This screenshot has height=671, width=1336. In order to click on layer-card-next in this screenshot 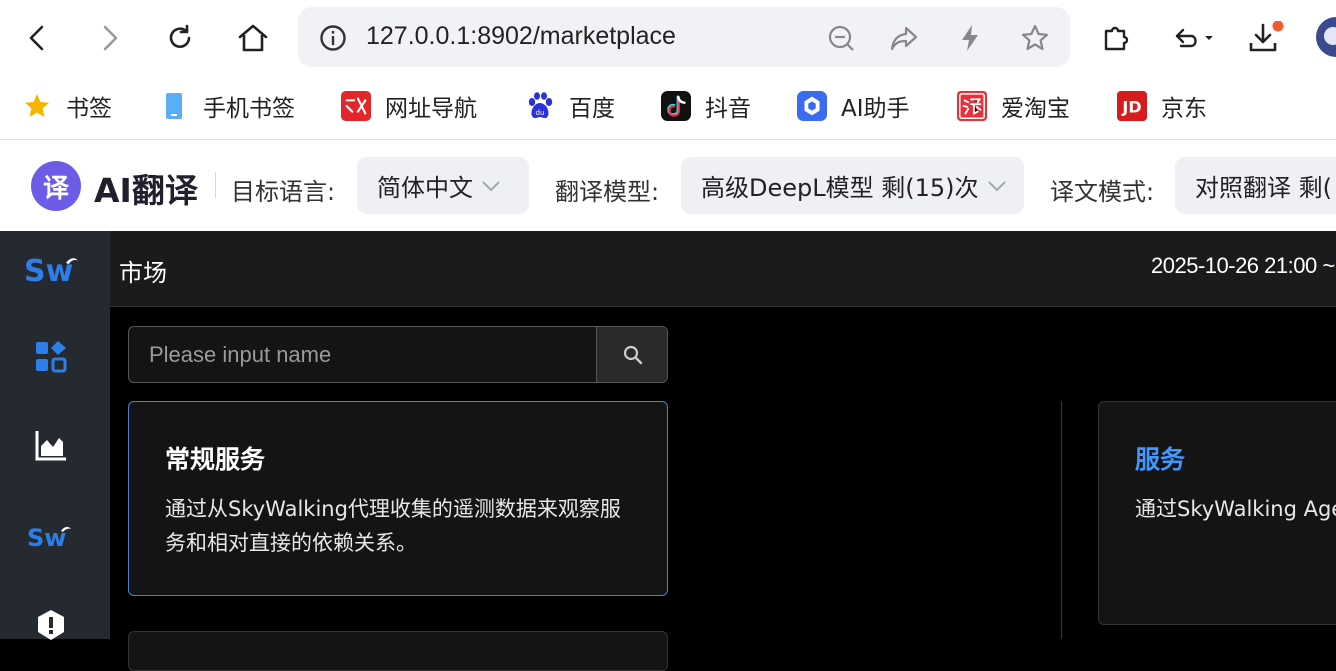, I will do `click(398, 651)`.